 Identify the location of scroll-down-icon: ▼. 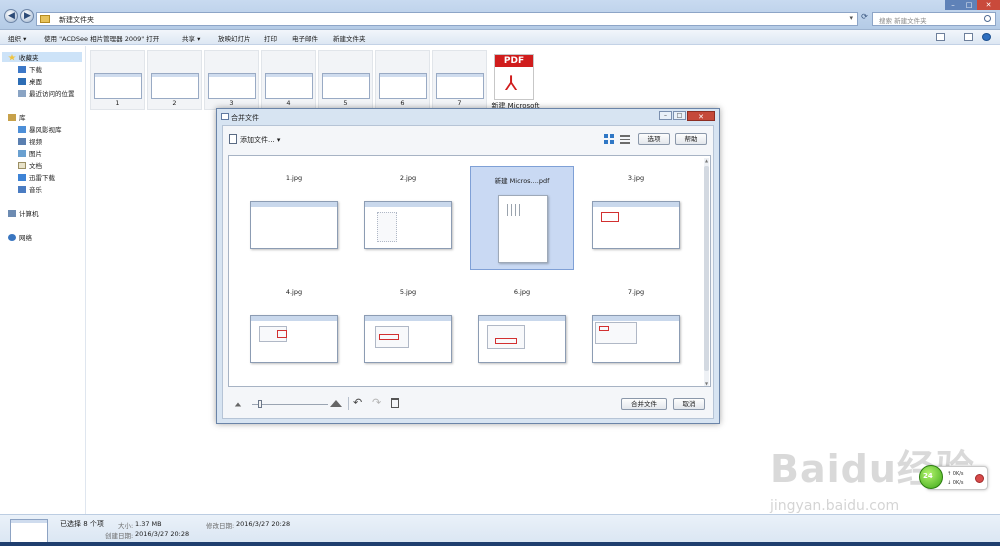
(706, 383).